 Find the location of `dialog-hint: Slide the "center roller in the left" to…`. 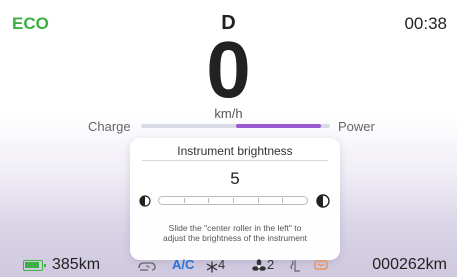

dialog-hint: Slide the "center roller in the left" to… is located at coordinates (235, 233).